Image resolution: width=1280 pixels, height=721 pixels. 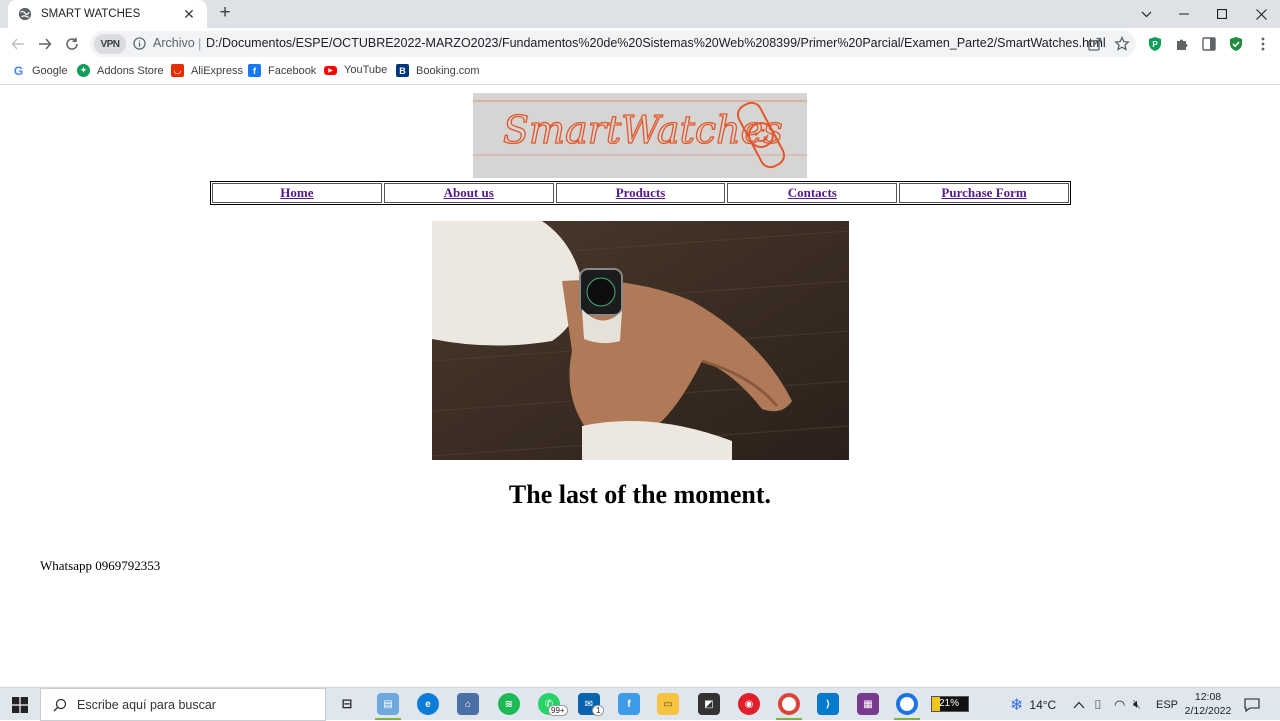 What do you see at coordinates (1122, 44) in the screenshot?
I see `star-icon` at bounding box center [1122, 44].